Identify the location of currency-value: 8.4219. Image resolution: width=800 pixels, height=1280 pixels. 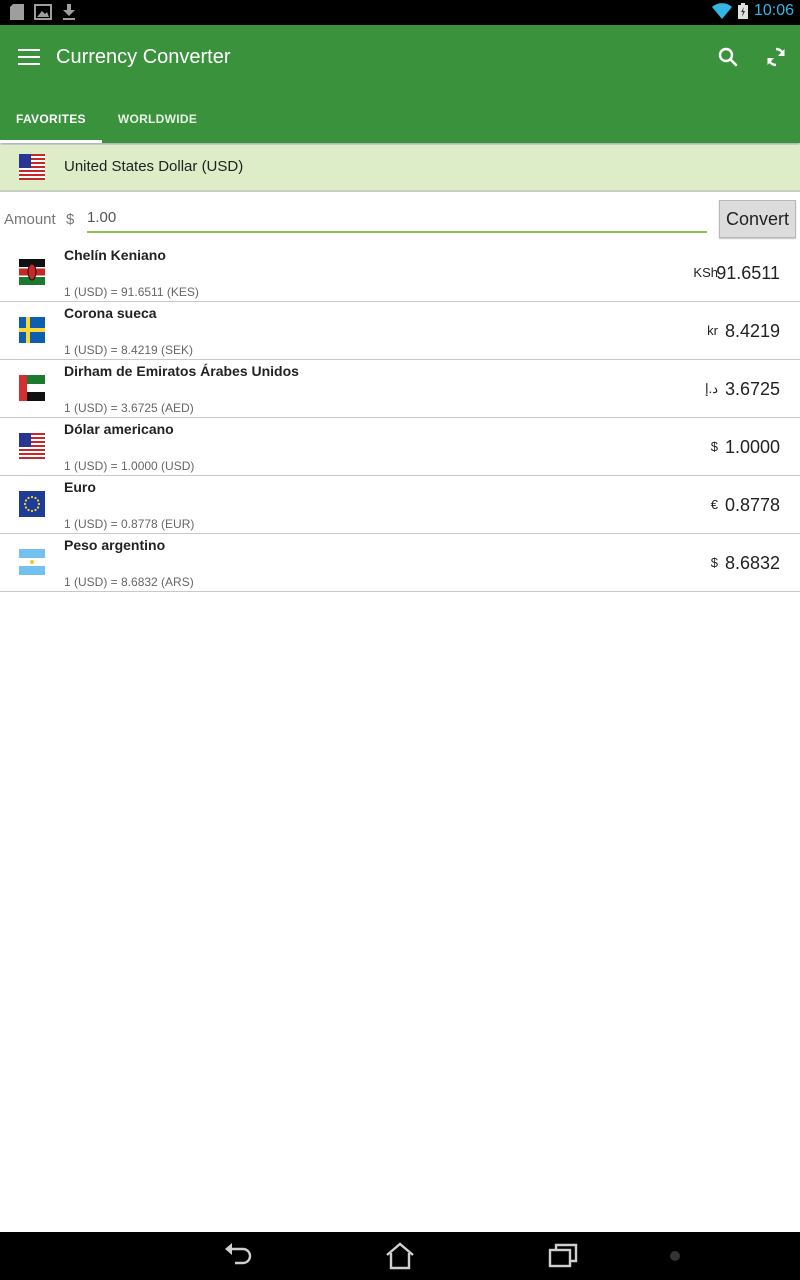
(752, 331).